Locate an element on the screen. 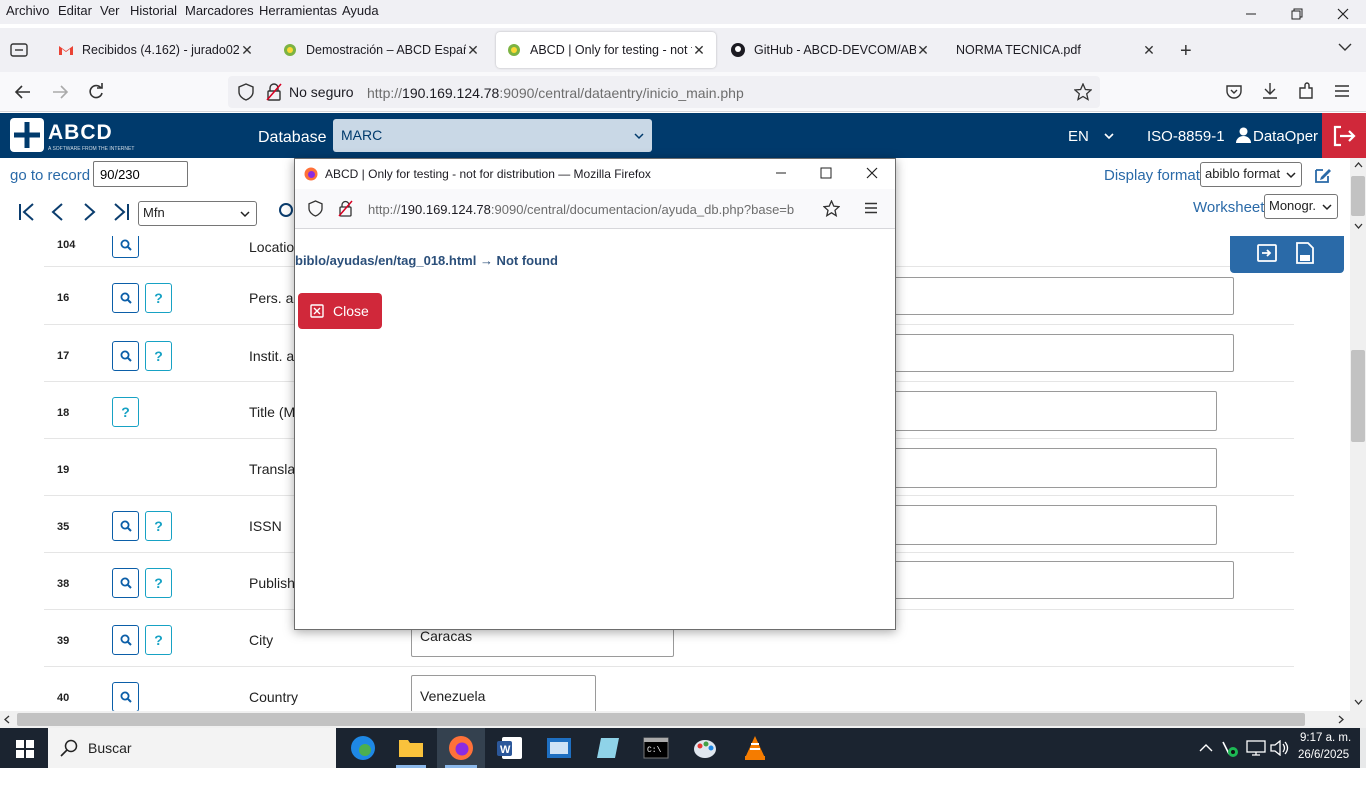 This screenshot has width=1366, height=800. close-button: Close is located at coordinates (340, 311).